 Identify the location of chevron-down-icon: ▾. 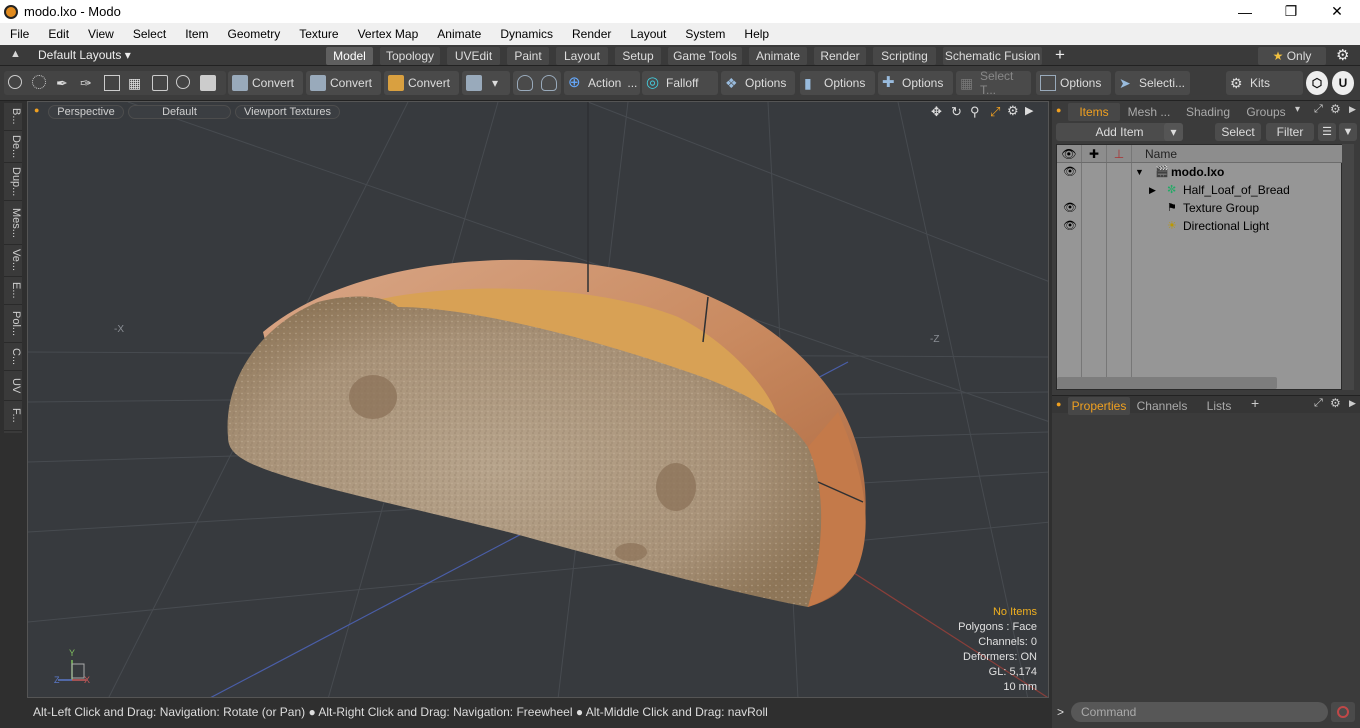
(1297, 109).